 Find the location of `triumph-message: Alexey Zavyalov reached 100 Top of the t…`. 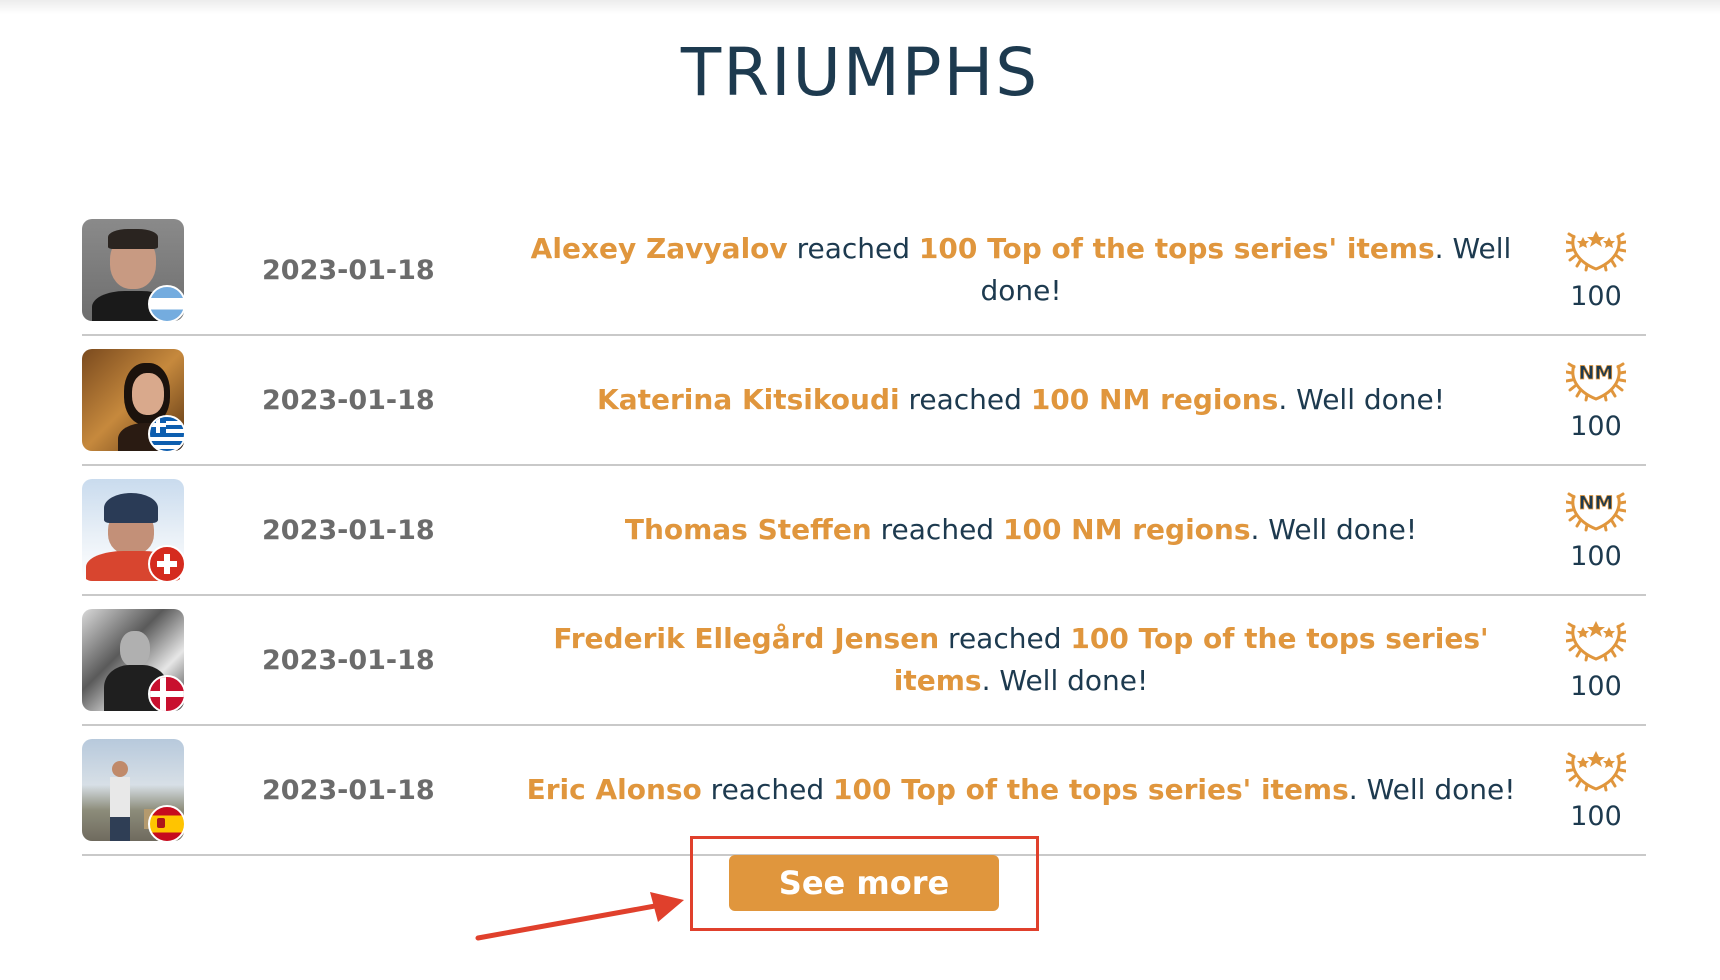

triumph-message: Alexey Zavyalov reached 100 Top of the t… is located at coordinates (1021, 269).